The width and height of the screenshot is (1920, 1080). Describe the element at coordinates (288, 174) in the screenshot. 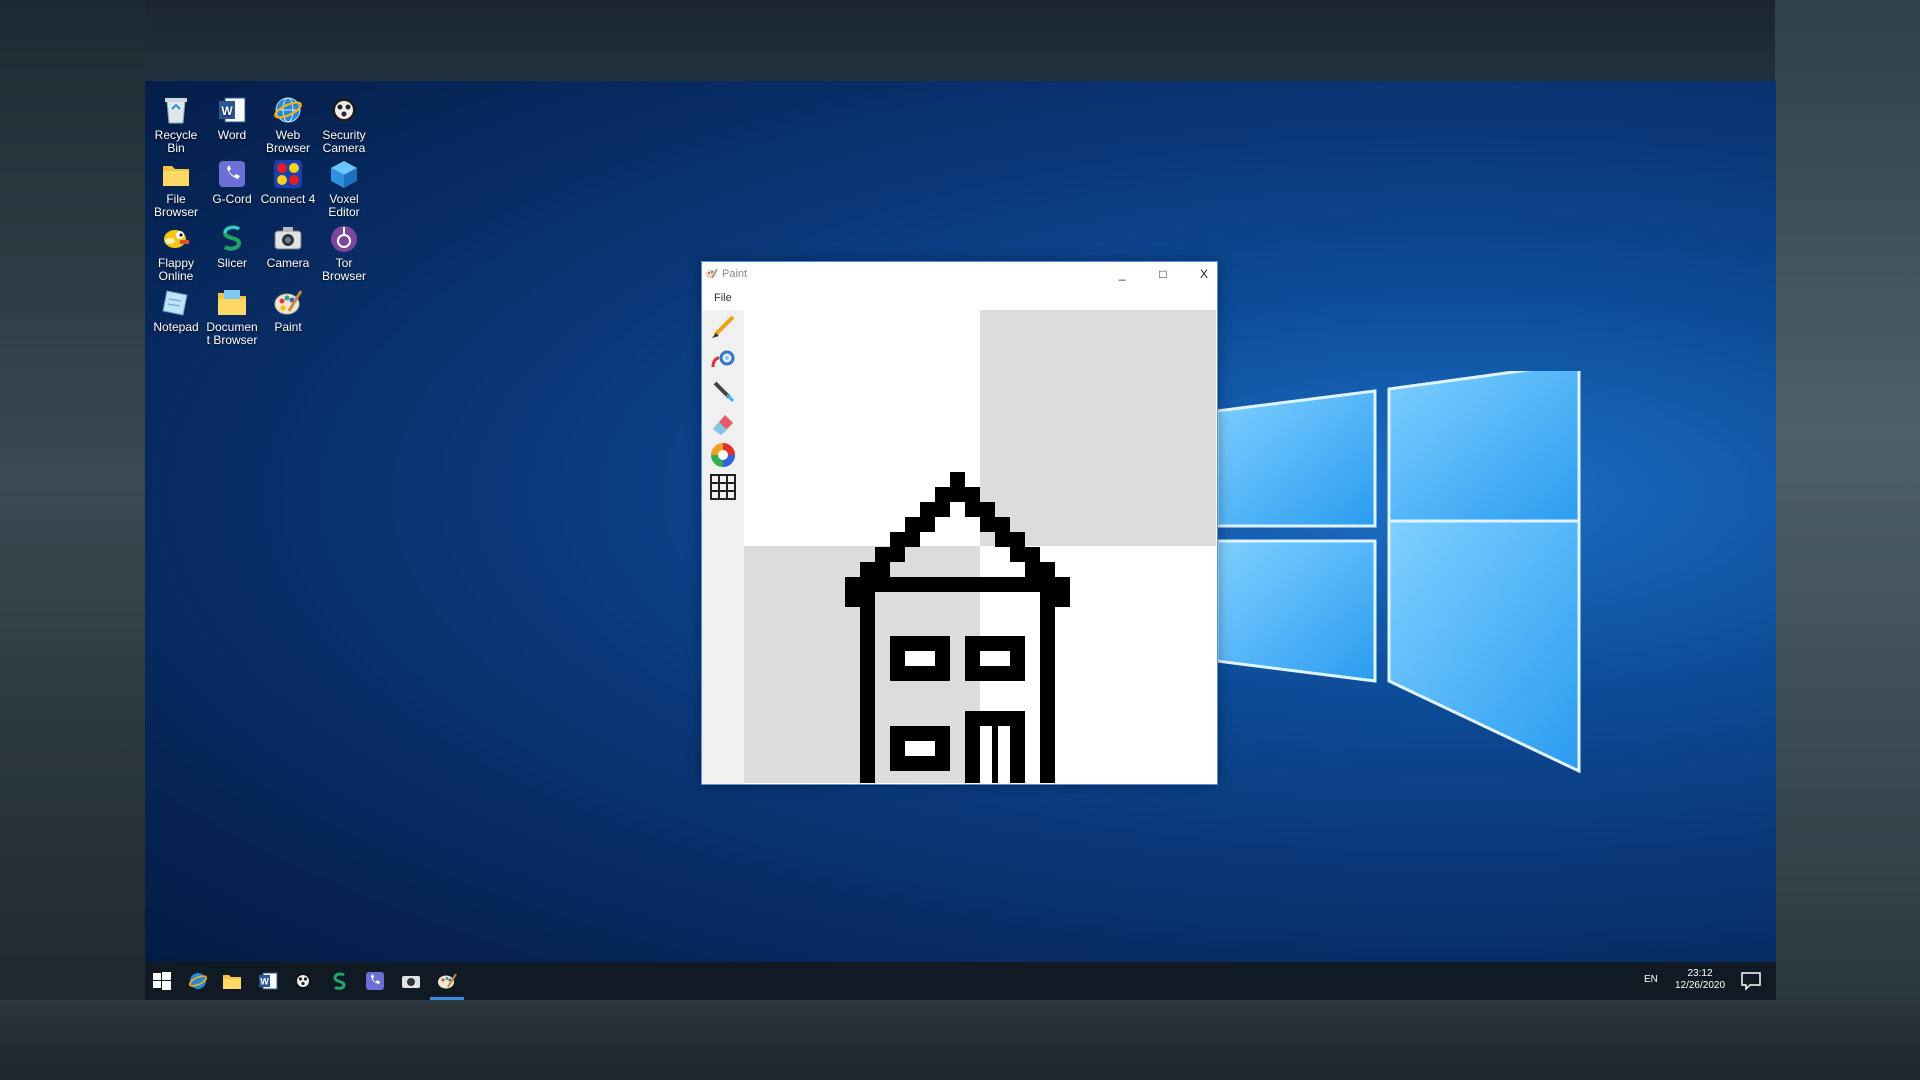

I see `connect4-icon` at that location.